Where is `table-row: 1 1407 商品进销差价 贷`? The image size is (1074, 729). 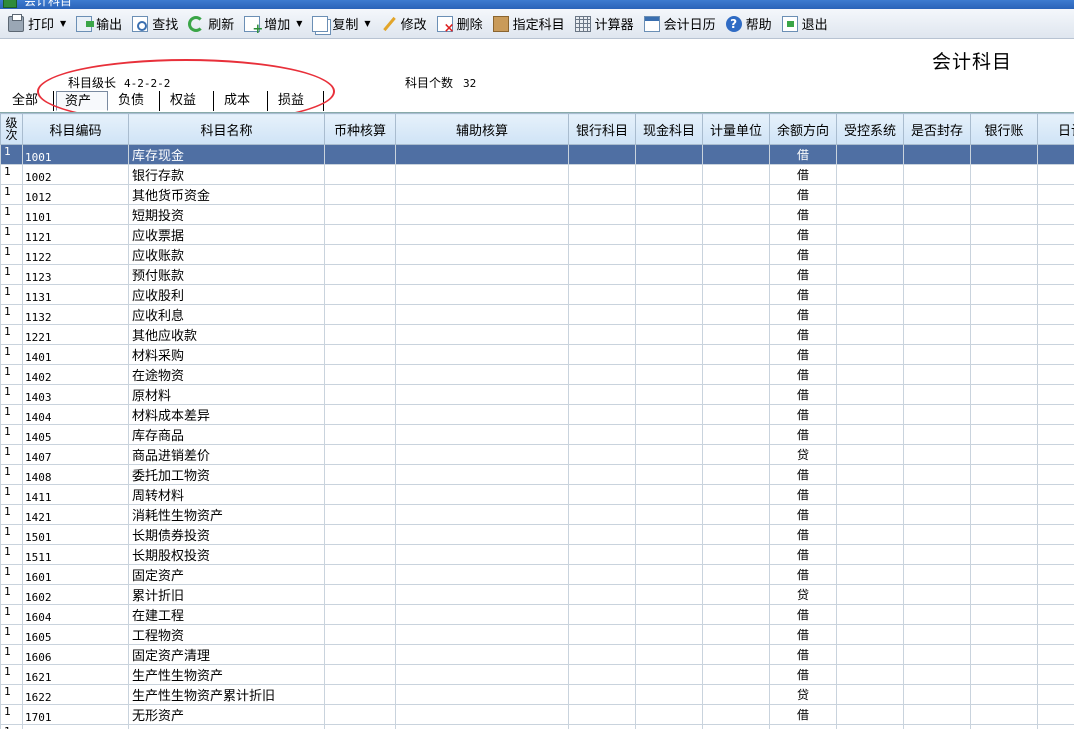 table-row: 1 1407 商品进销差价 贷 is located at coordinates (537, 454).